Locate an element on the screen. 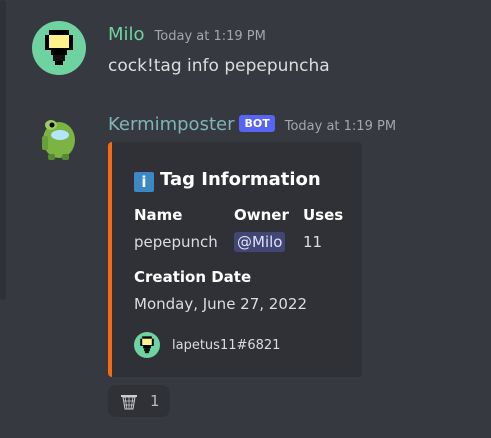 This screenshot has height=438, width=491. reaction-button: 1 is located at coordinates (139, 401).